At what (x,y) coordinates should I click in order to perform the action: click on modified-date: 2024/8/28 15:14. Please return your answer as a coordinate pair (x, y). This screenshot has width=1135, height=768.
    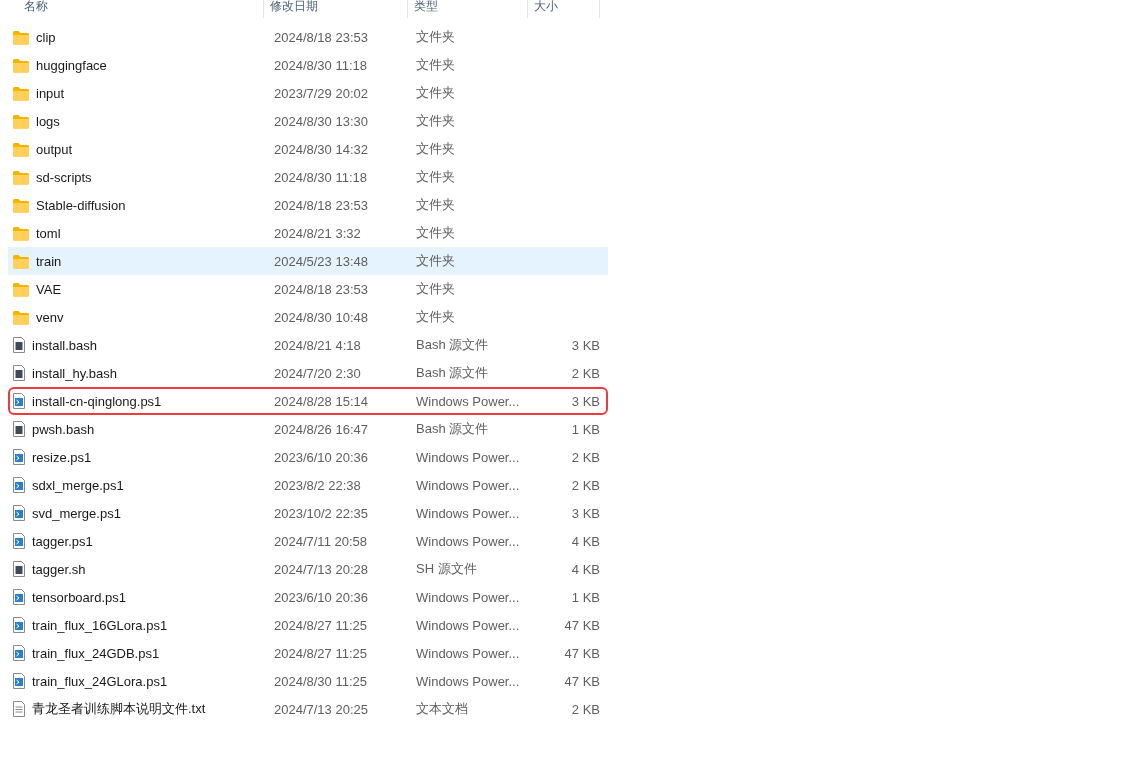
    Looking at the image, I should click on (321, 401).